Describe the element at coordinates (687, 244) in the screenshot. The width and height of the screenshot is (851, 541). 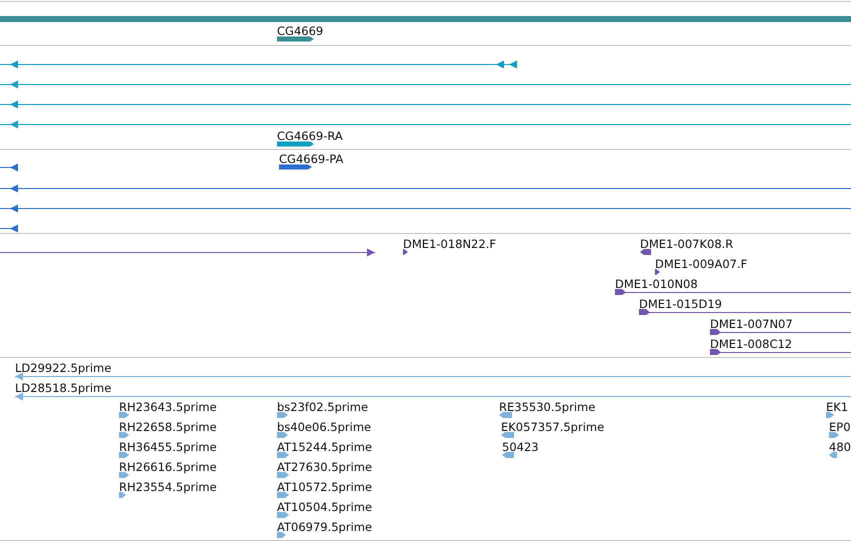
I see `feature-label: DME1-007K08.R` at that location.